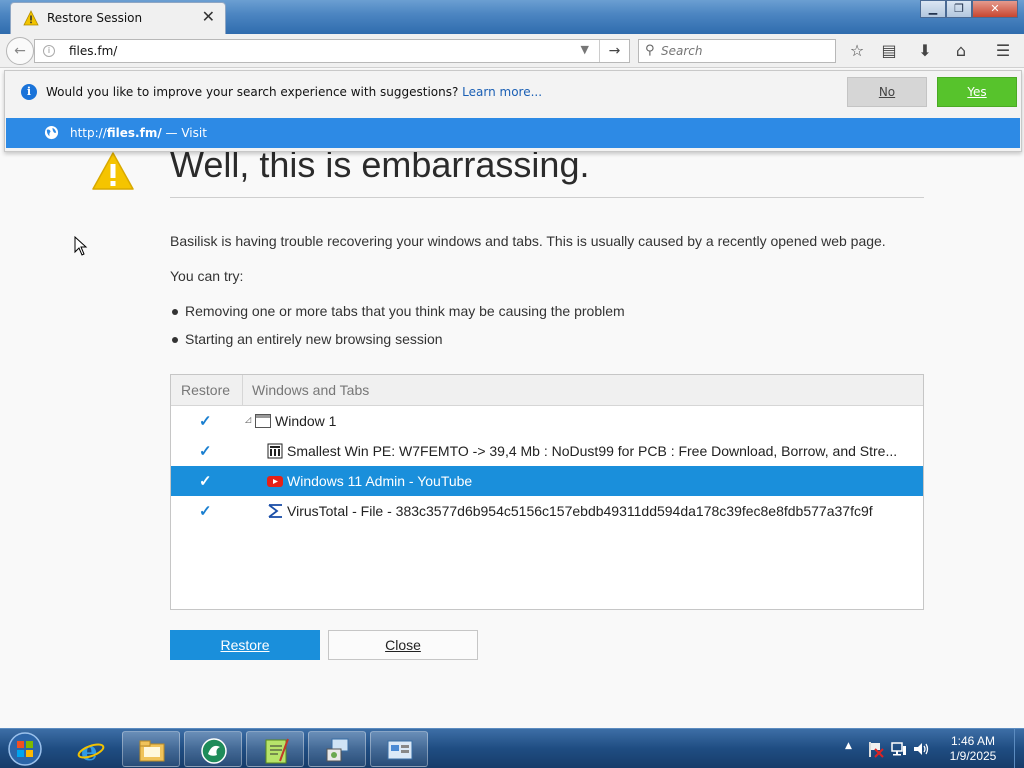 Image resolution: width=1024 pixels, height=768 pixels. I want to click on visit-url-suggestion: http://files.fm/ — Visit, so click(513, 133).